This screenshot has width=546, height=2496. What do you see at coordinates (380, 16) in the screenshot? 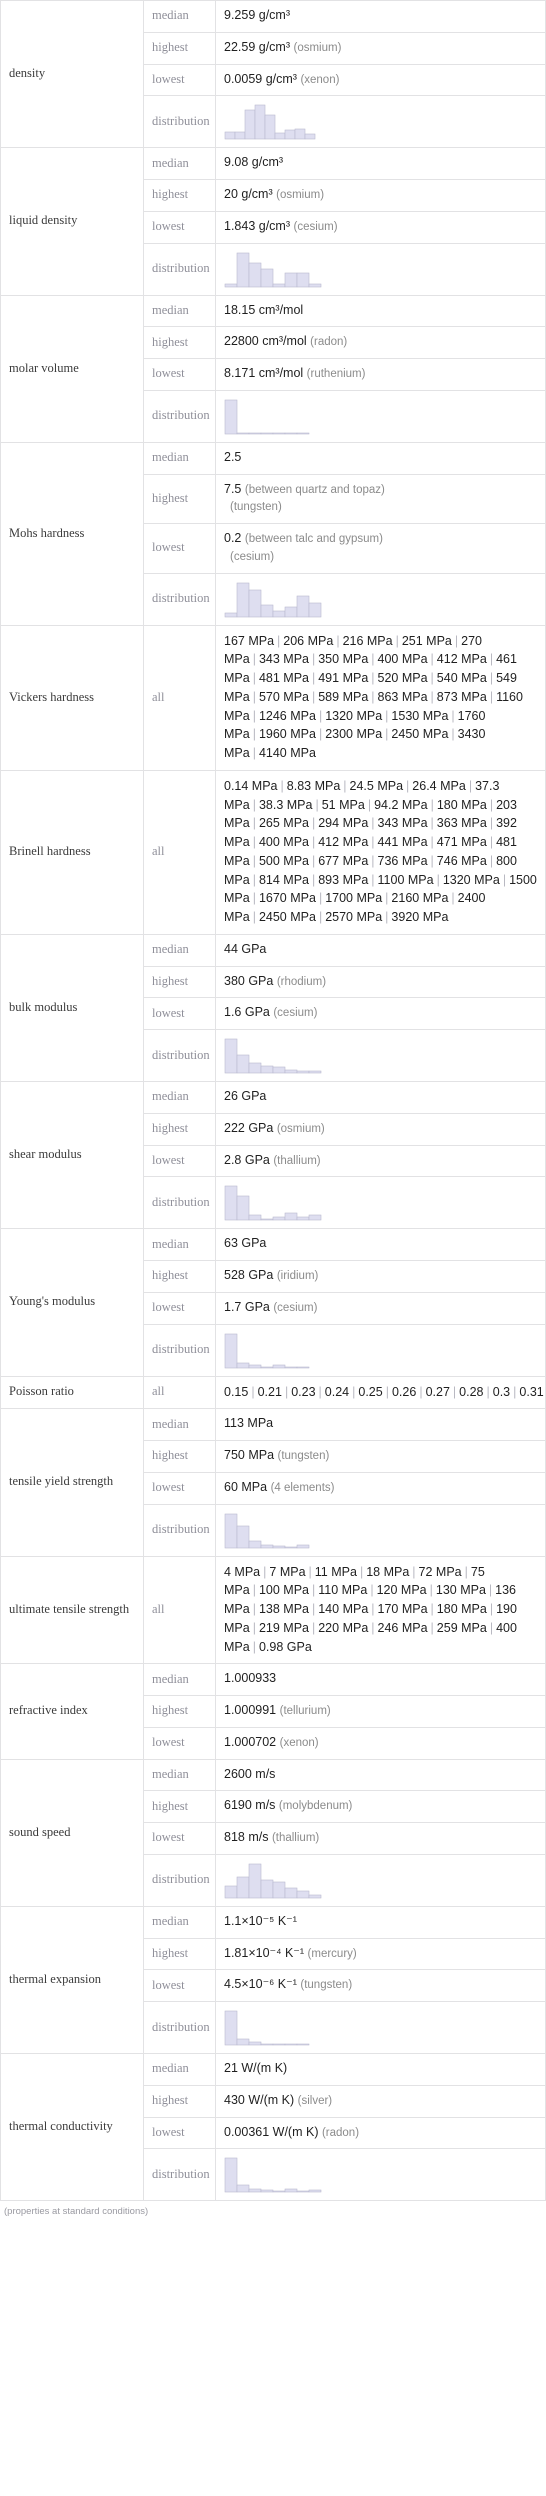
I see `stat-value-median: 9.259 g/cm³` at bounding box center [380, 16].